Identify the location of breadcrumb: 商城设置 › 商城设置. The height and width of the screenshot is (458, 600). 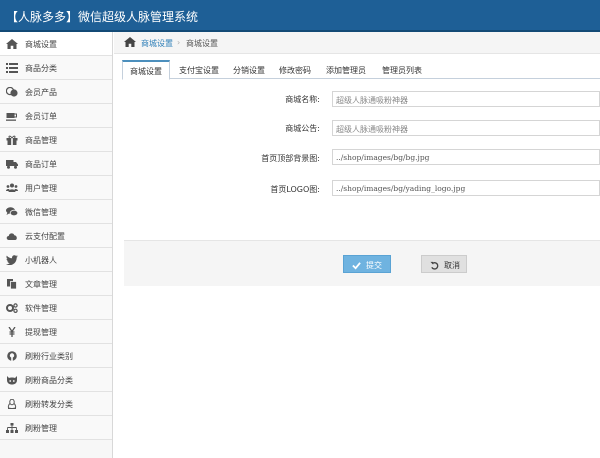
(357, 43).